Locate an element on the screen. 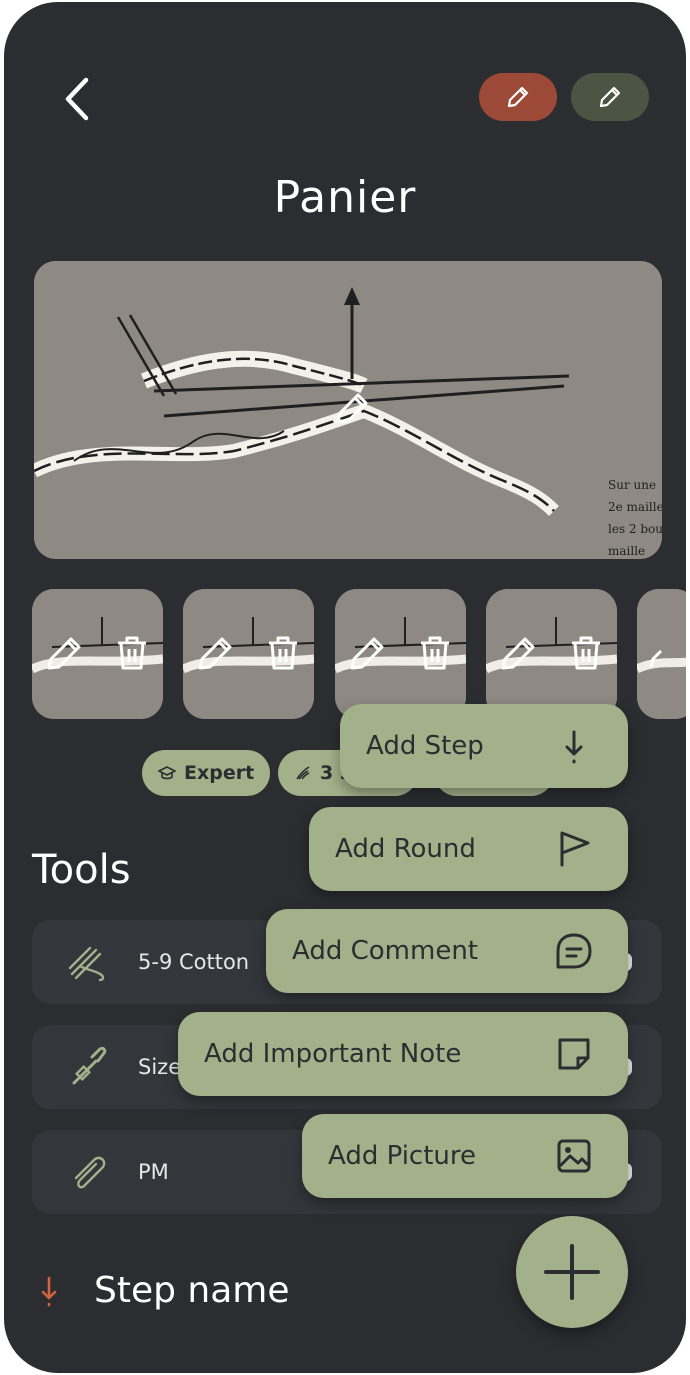 The width and height of the screenshot is (690, 1375). paperclip-icon is located at coordinates (90, 1172).